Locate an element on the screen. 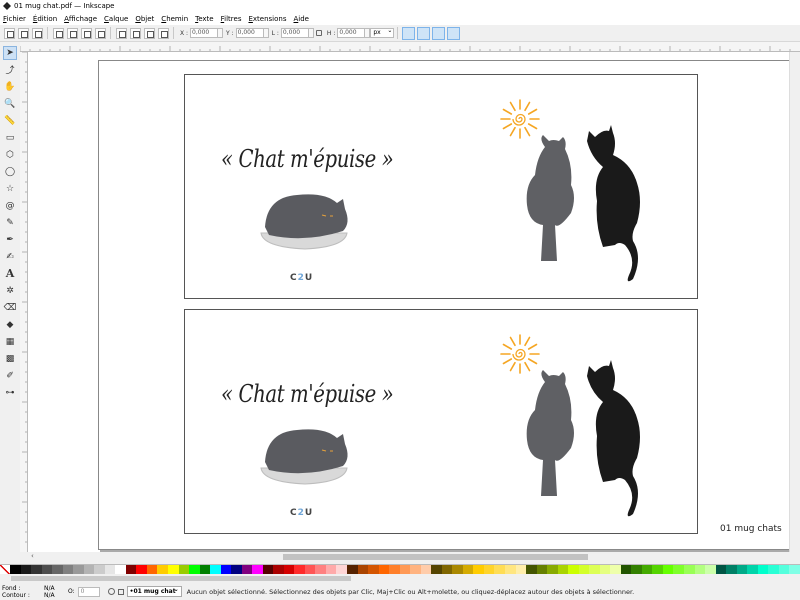 Image resolution: width=800 pixels, height=600 pixels. horizontal-ruler is located at coordinates (410, 47).